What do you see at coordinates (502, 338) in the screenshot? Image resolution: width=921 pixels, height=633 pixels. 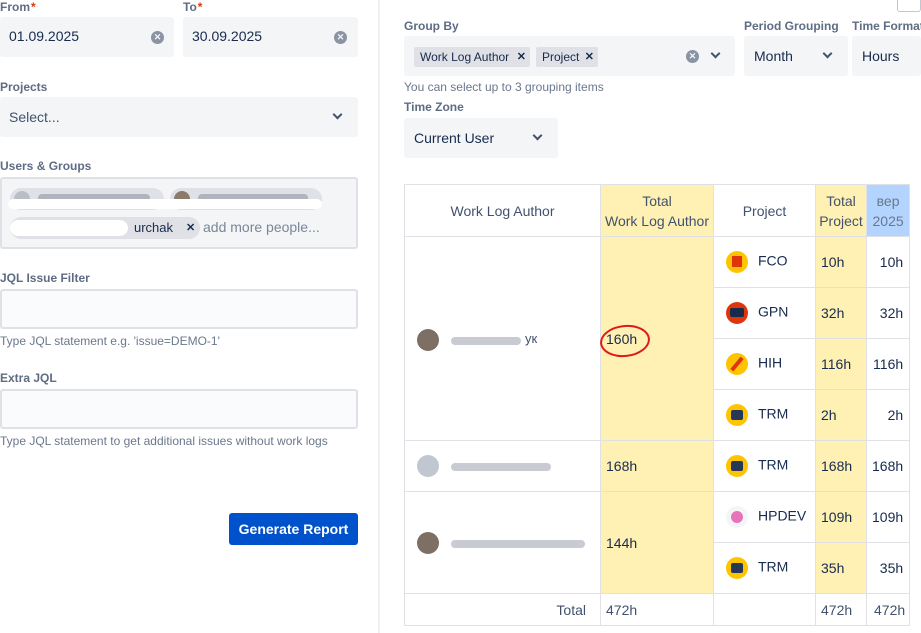 I see `author-cell: ук` at bounding box center [502, 338].